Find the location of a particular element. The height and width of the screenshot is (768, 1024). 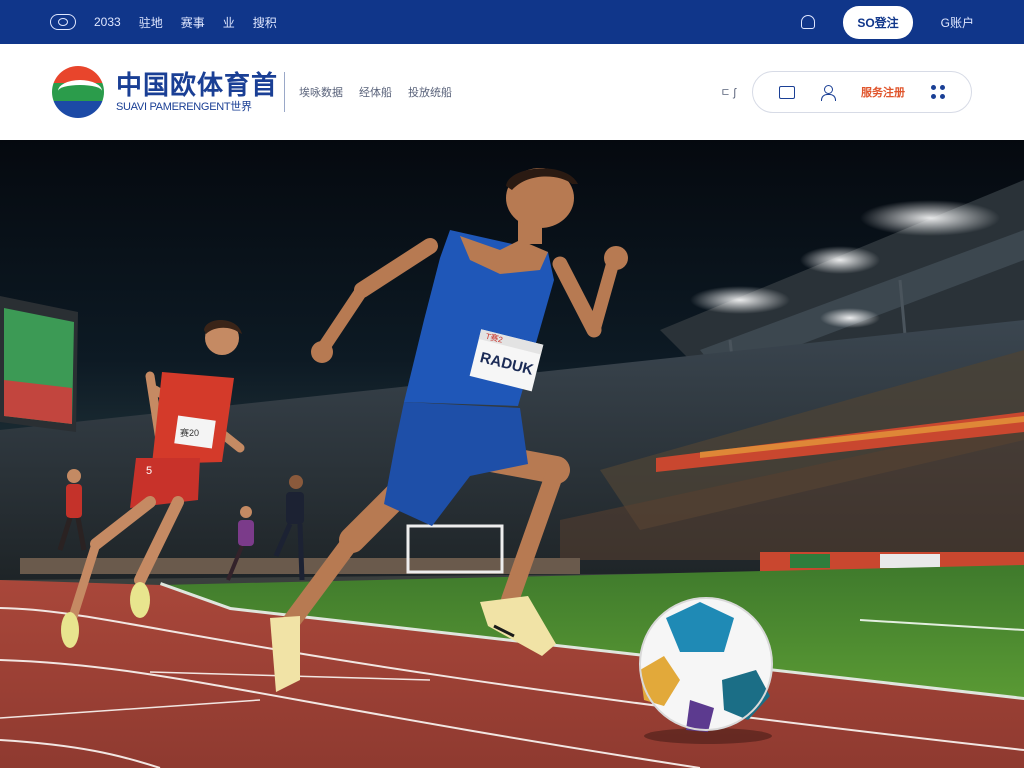

brand-subtitle: SUAVI PAMERENGENT世界 is located at coordinates (184, 107).